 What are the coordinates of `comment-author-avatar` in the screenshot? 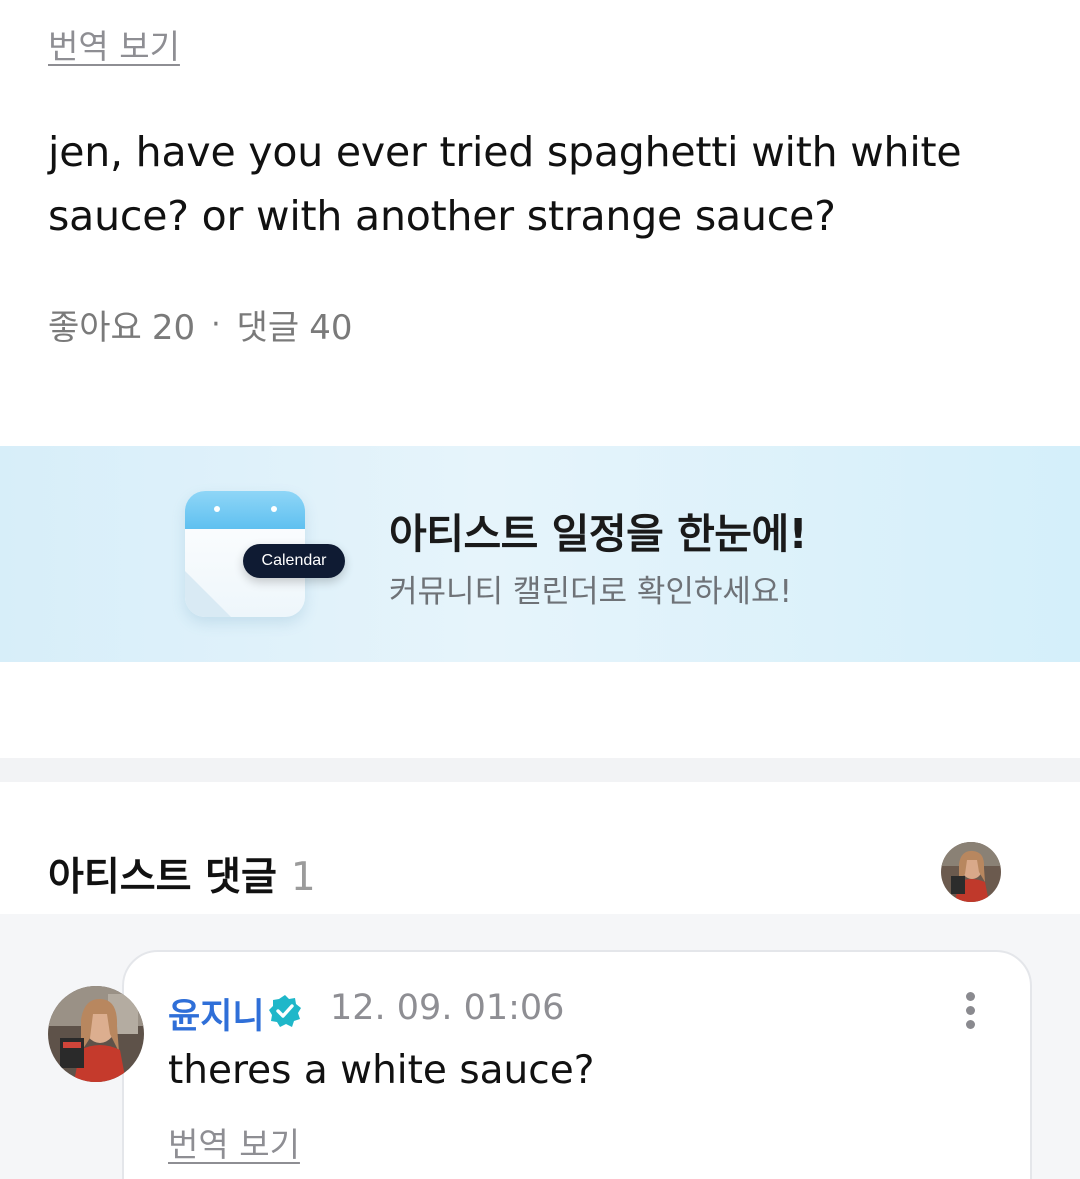 It's located at (96, 1034).